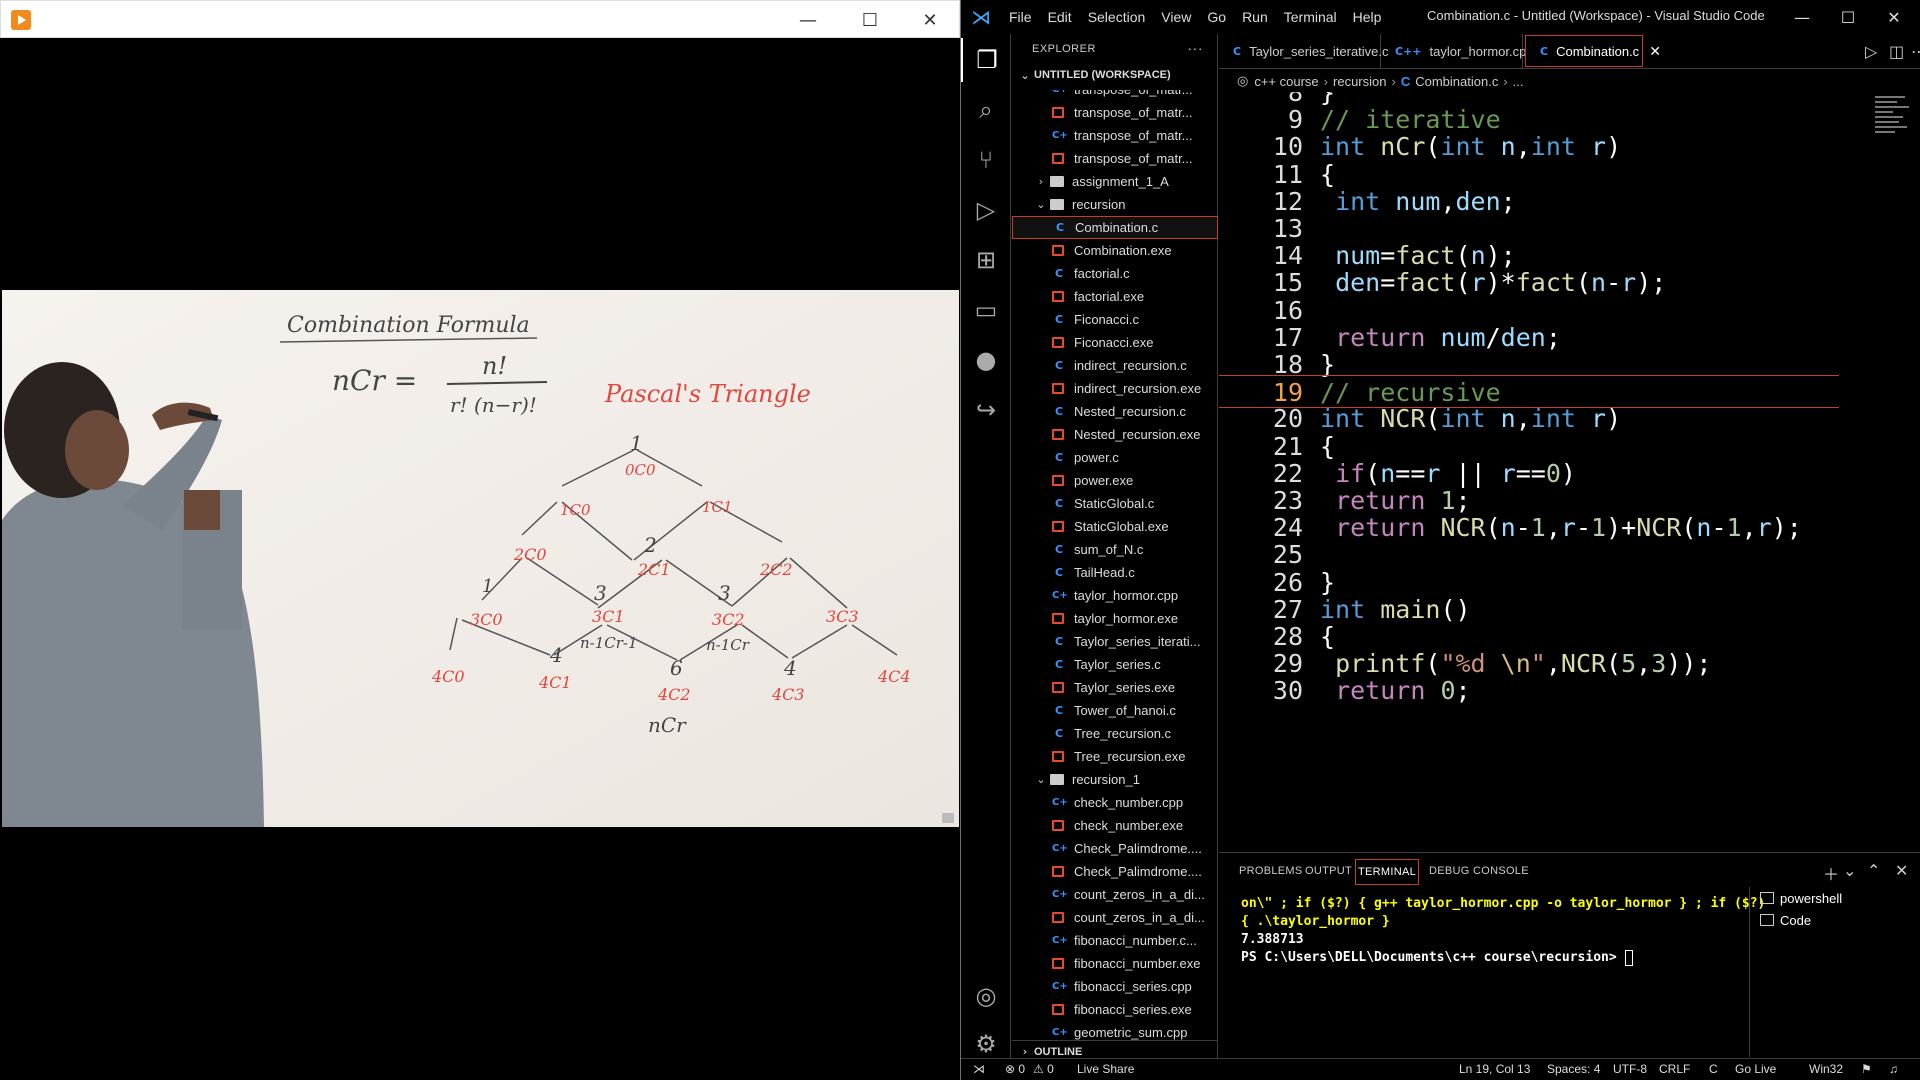  What do you see at coordinates (1015, 1069) in the screenshot?
I see `status-errors: ⊗ 0` at bounding box center [1015, 1069].